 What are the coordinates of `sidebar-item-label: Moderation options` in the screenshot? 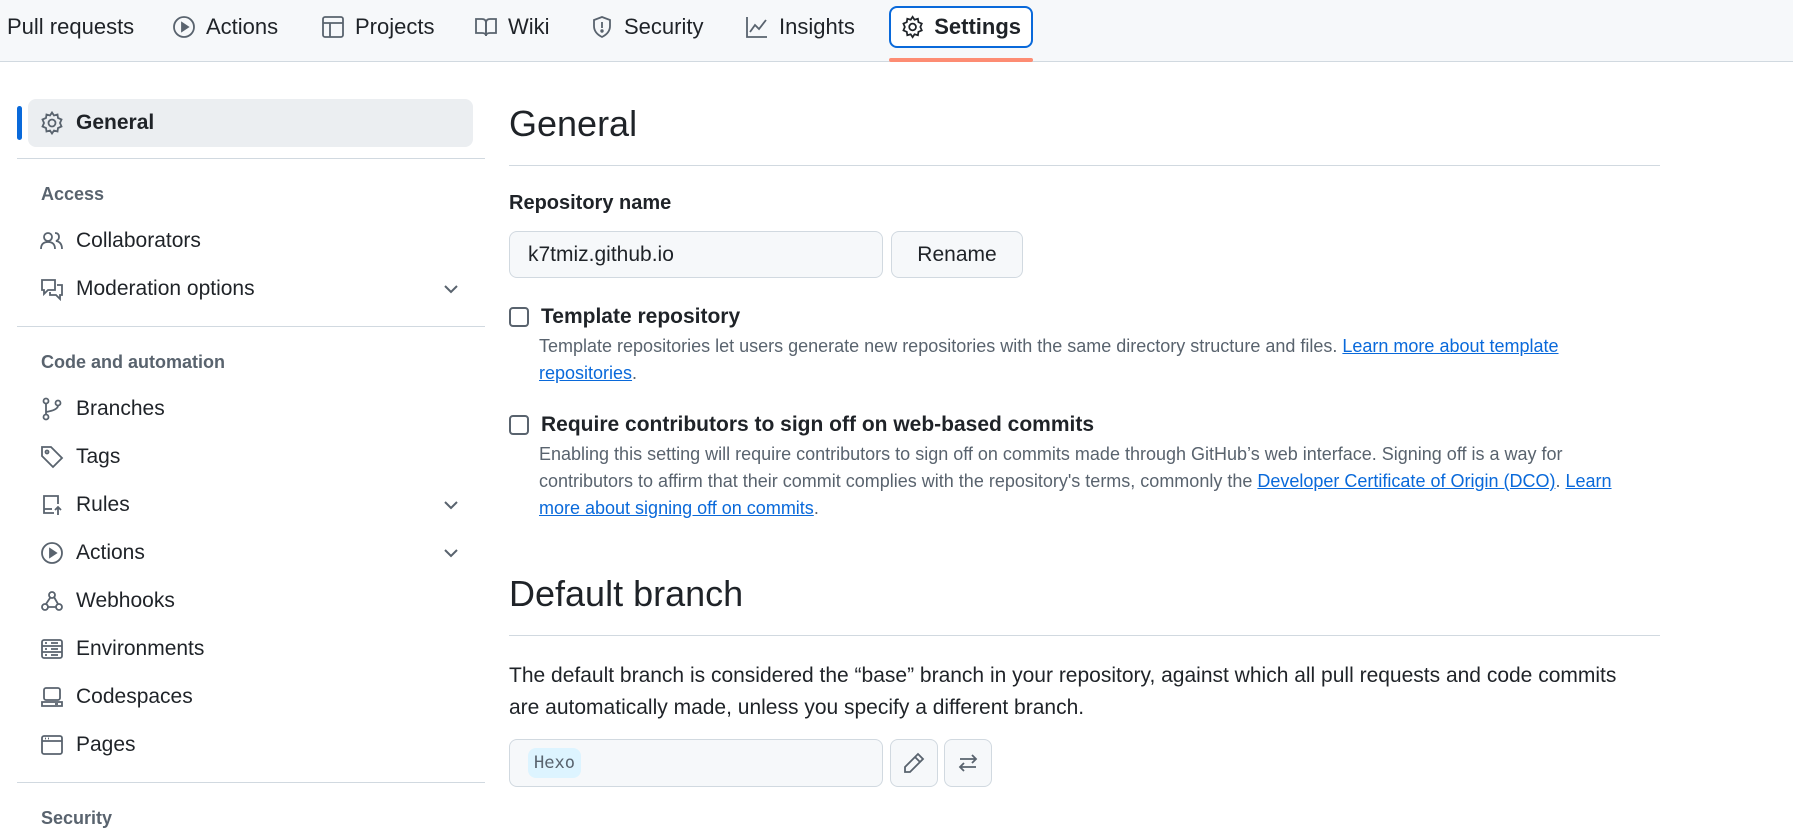 It's located at (165, 288).